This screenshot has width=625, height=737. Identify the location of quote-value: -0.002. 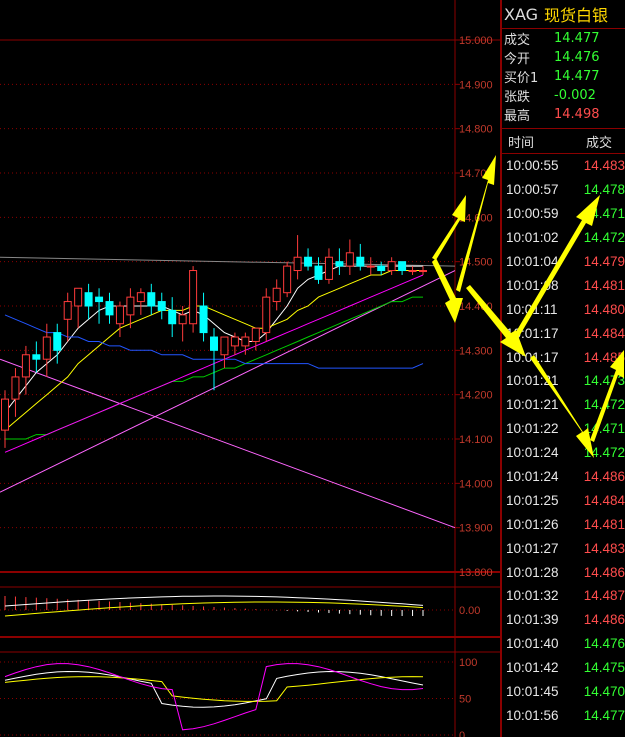
(575, 95).